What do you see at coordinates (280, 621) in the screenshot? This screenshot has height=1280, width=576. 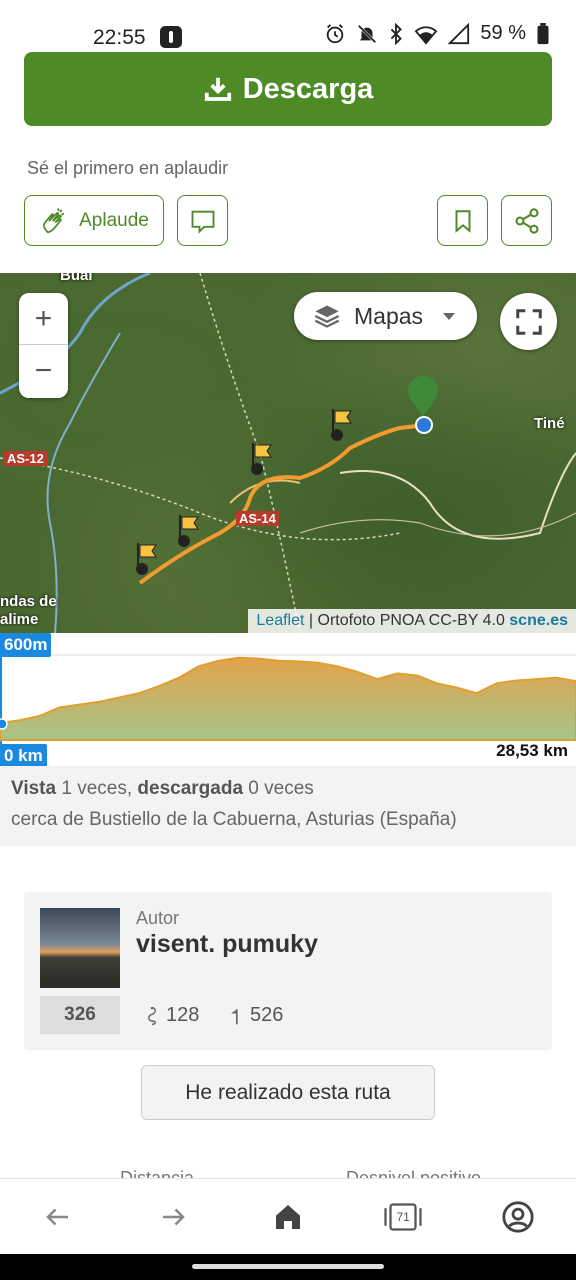 I see `leaflet-link: Leaflet` at bounding box center [280, 621].